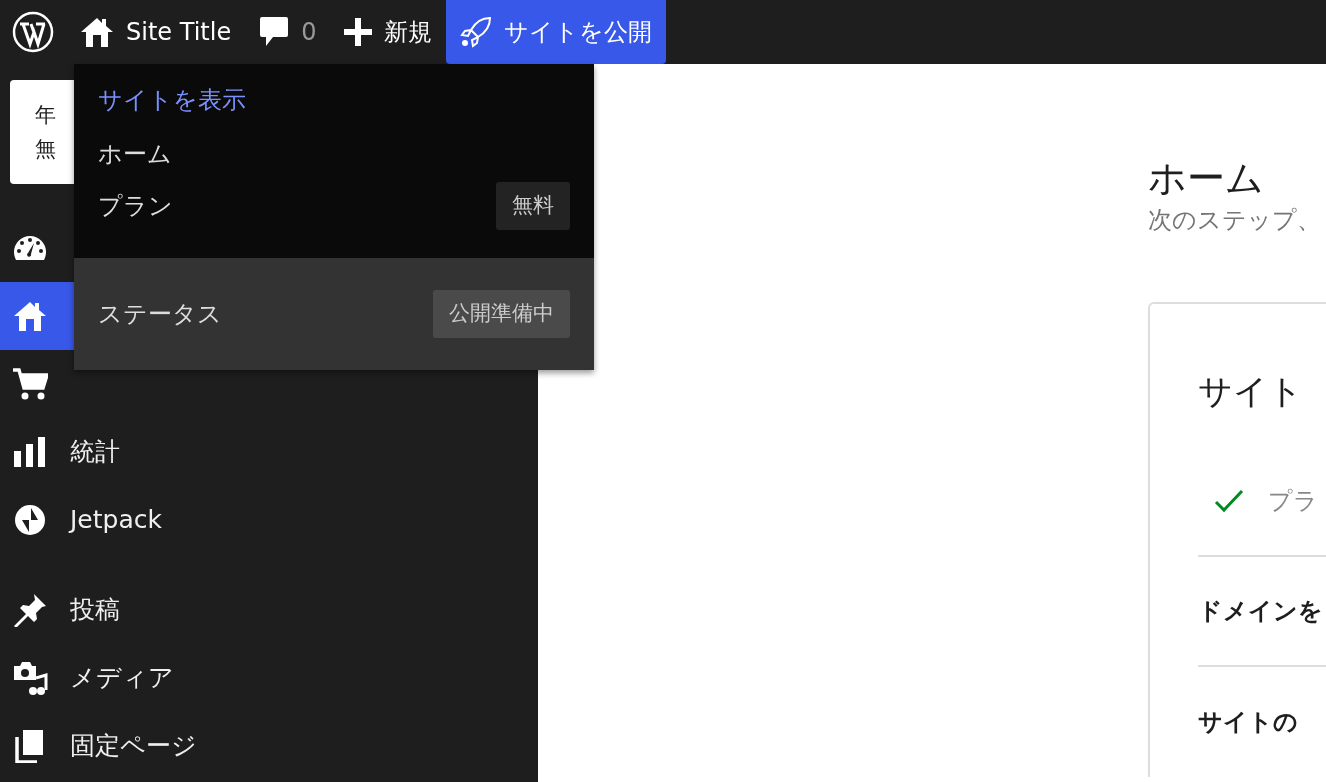 The height and width of the screenshot is (782, 1326). What do you see at coordinates (46, 115) in the screenshot?
I see `notice-text: 年` at bounding box center [46, 115].